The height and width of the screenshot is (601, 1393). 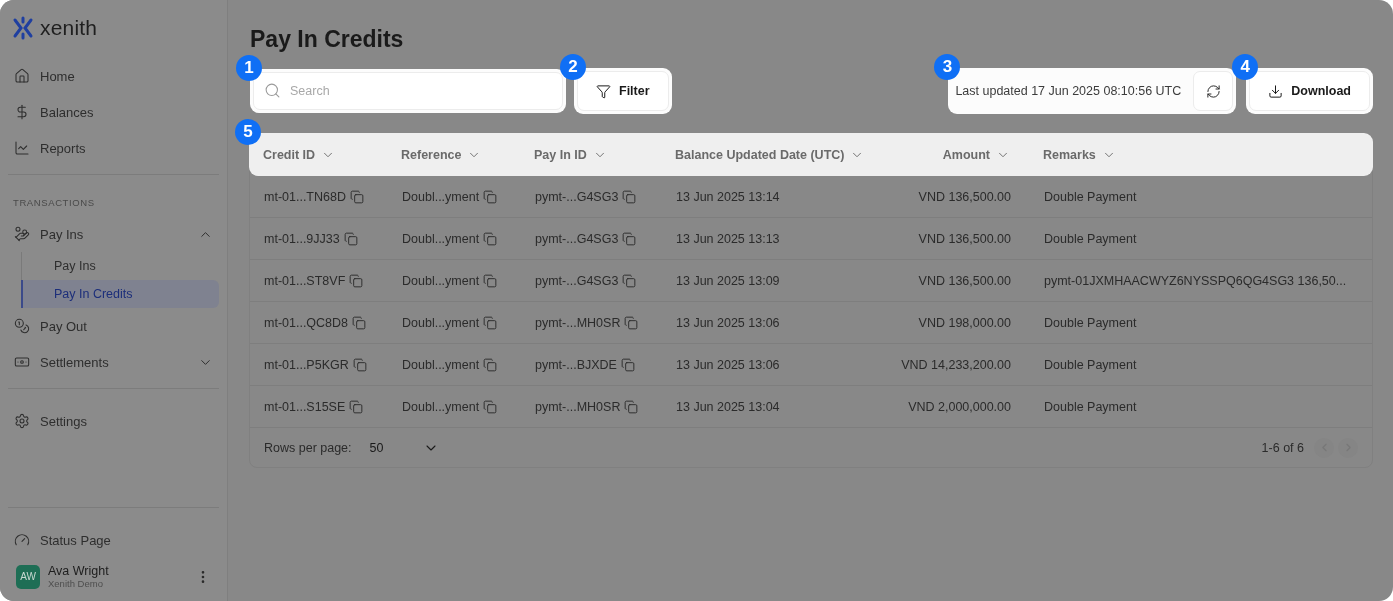 What do you see at coordinates (305, 196) in the screenshot?
I see `table-cell: mt-01...TN68D` at bounding box center [305, 196].